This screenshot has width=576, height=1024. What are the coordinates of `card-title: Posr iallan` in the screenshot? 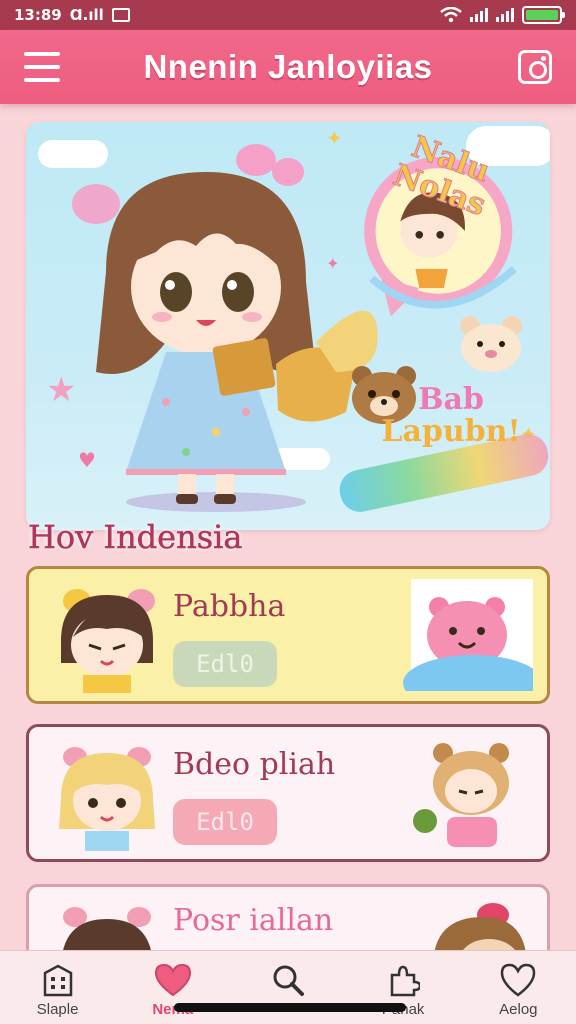 It's located at (253, 920).